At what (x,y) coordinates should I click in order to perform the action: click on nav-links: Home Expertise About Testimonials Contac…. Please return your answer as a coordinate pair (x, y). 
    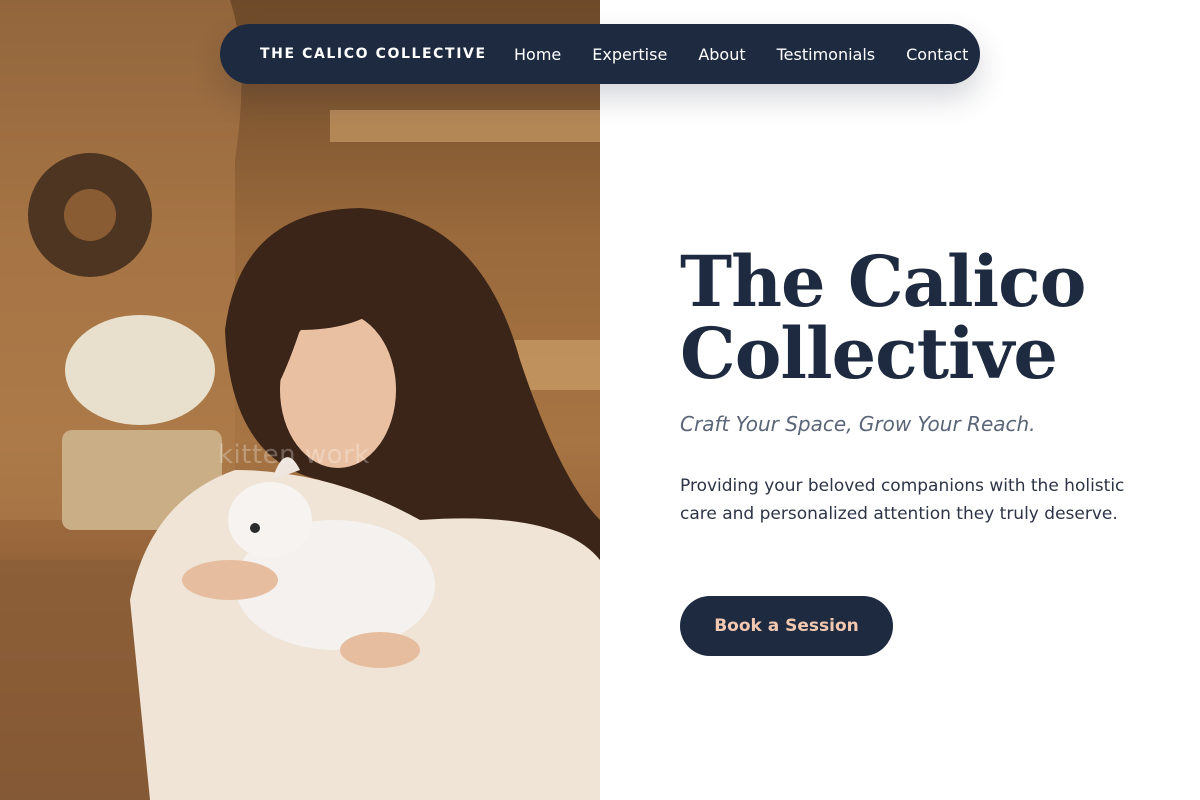
    Looking at the image, I should click on (741, 54).